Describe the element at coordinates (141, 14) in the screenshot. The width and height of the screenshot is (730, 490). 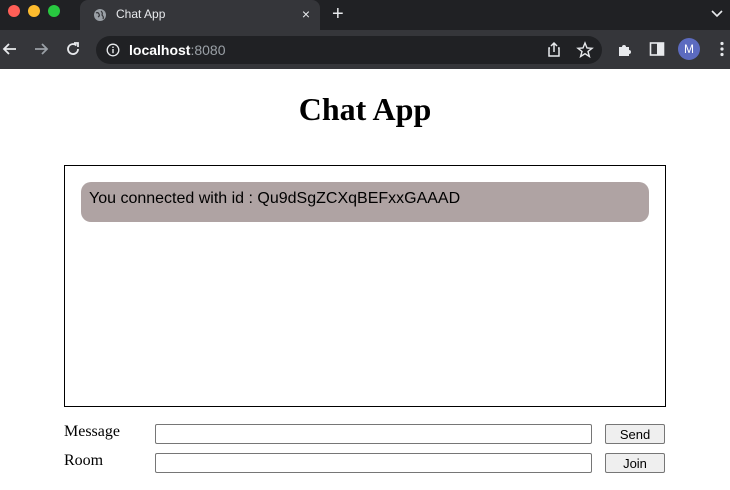
I see `tab-title: Chat App` at that location.